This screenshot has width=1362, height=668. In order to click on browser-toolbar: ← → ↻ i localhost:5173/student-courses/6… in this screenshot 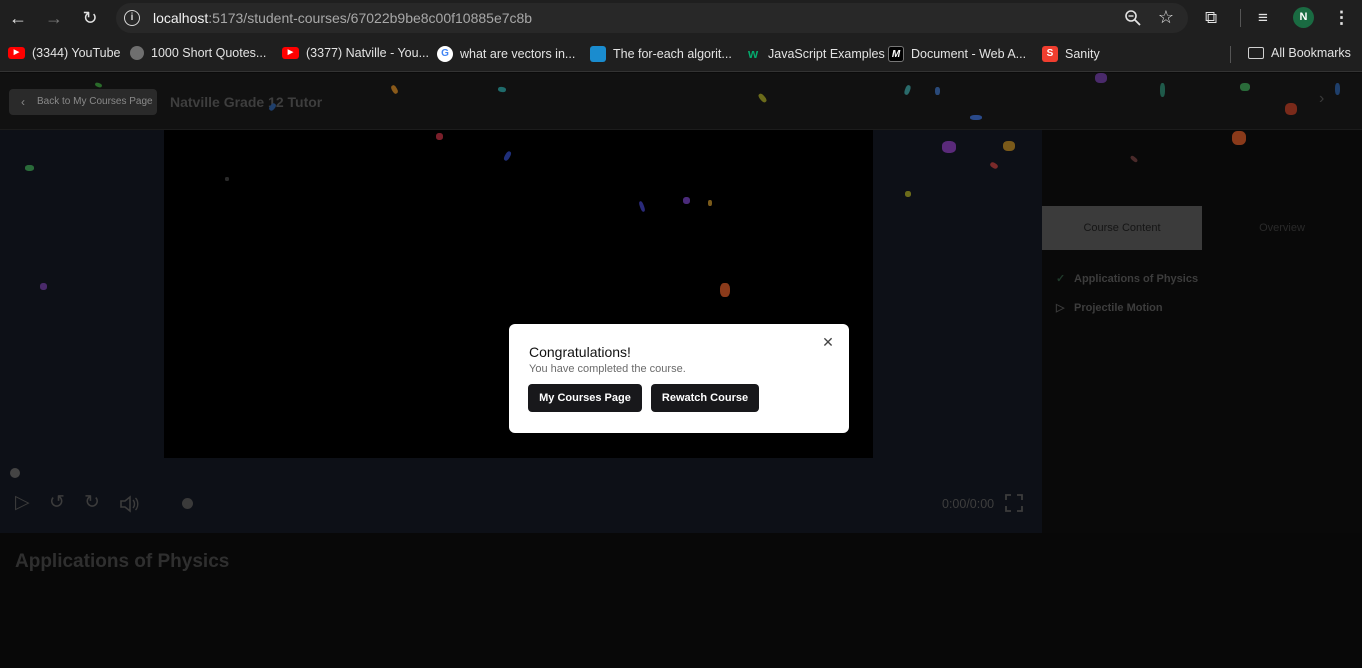, I will do `click(681, 18)`.